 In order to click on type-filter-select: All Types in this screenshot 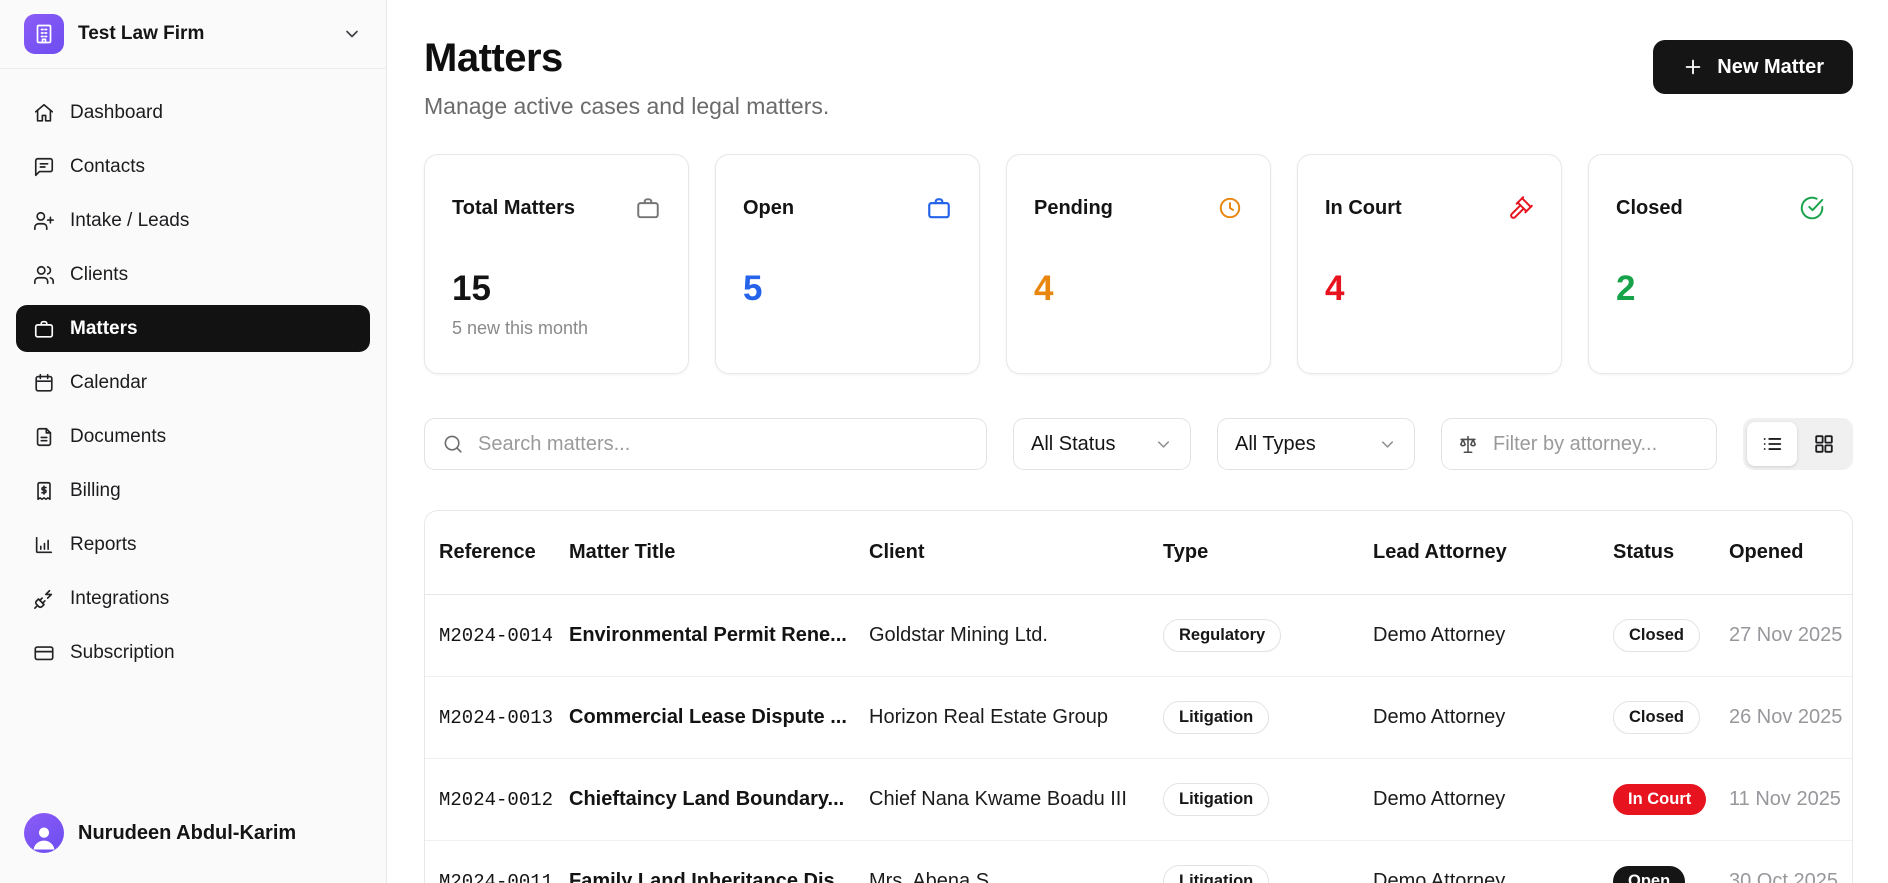, I will do `click(1316, 444)`.